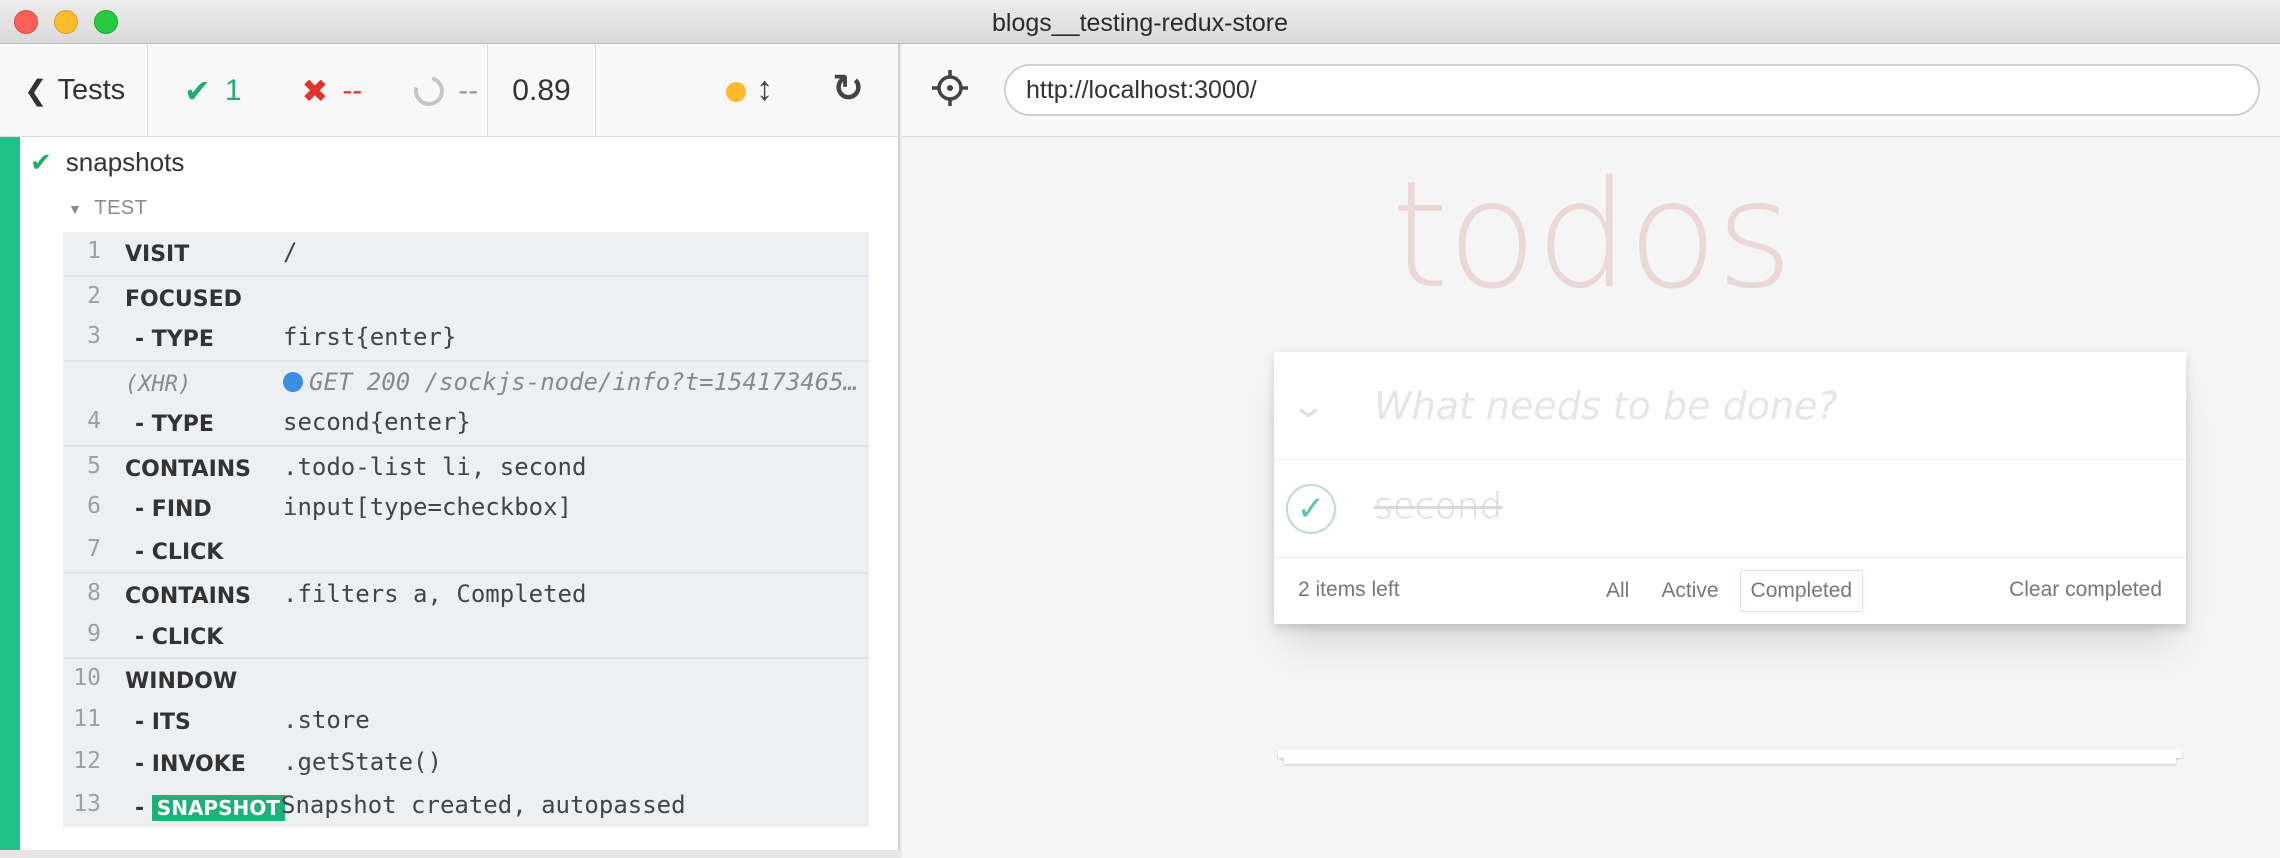 The width and height of the screenshot is (2280, 858). I want to click on back-tests-label: Tests, so click(91, 90).